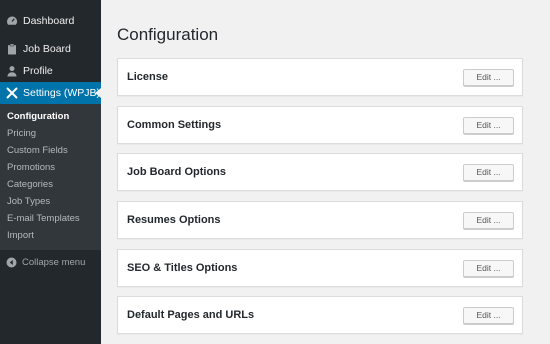  I want to click on menu-item-dashboard: Dashboard, so click(50, 21).